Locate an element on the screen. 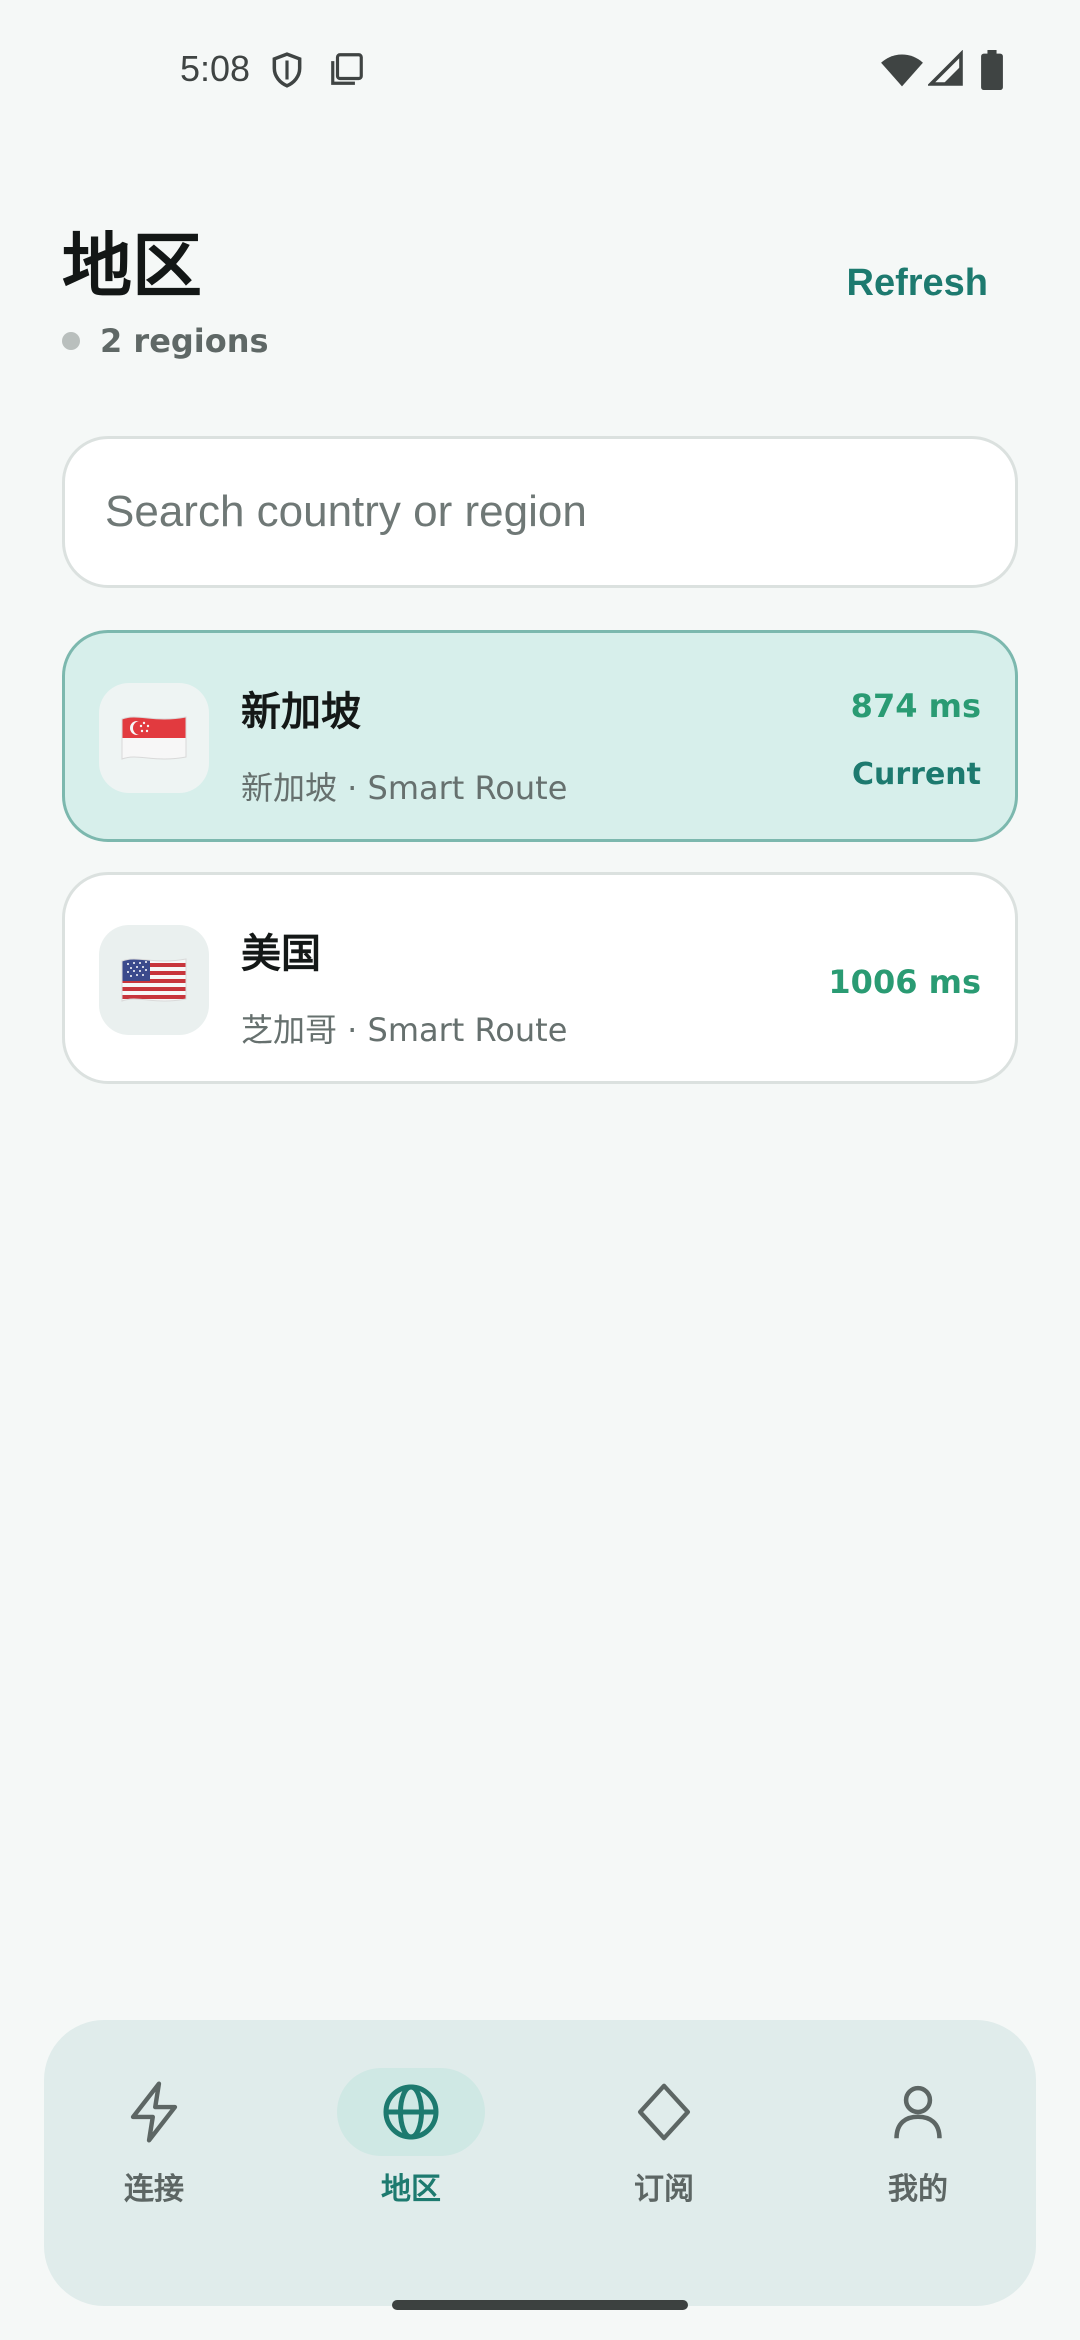  region-count-text: 2 regions is located at coordinates (184, 341).